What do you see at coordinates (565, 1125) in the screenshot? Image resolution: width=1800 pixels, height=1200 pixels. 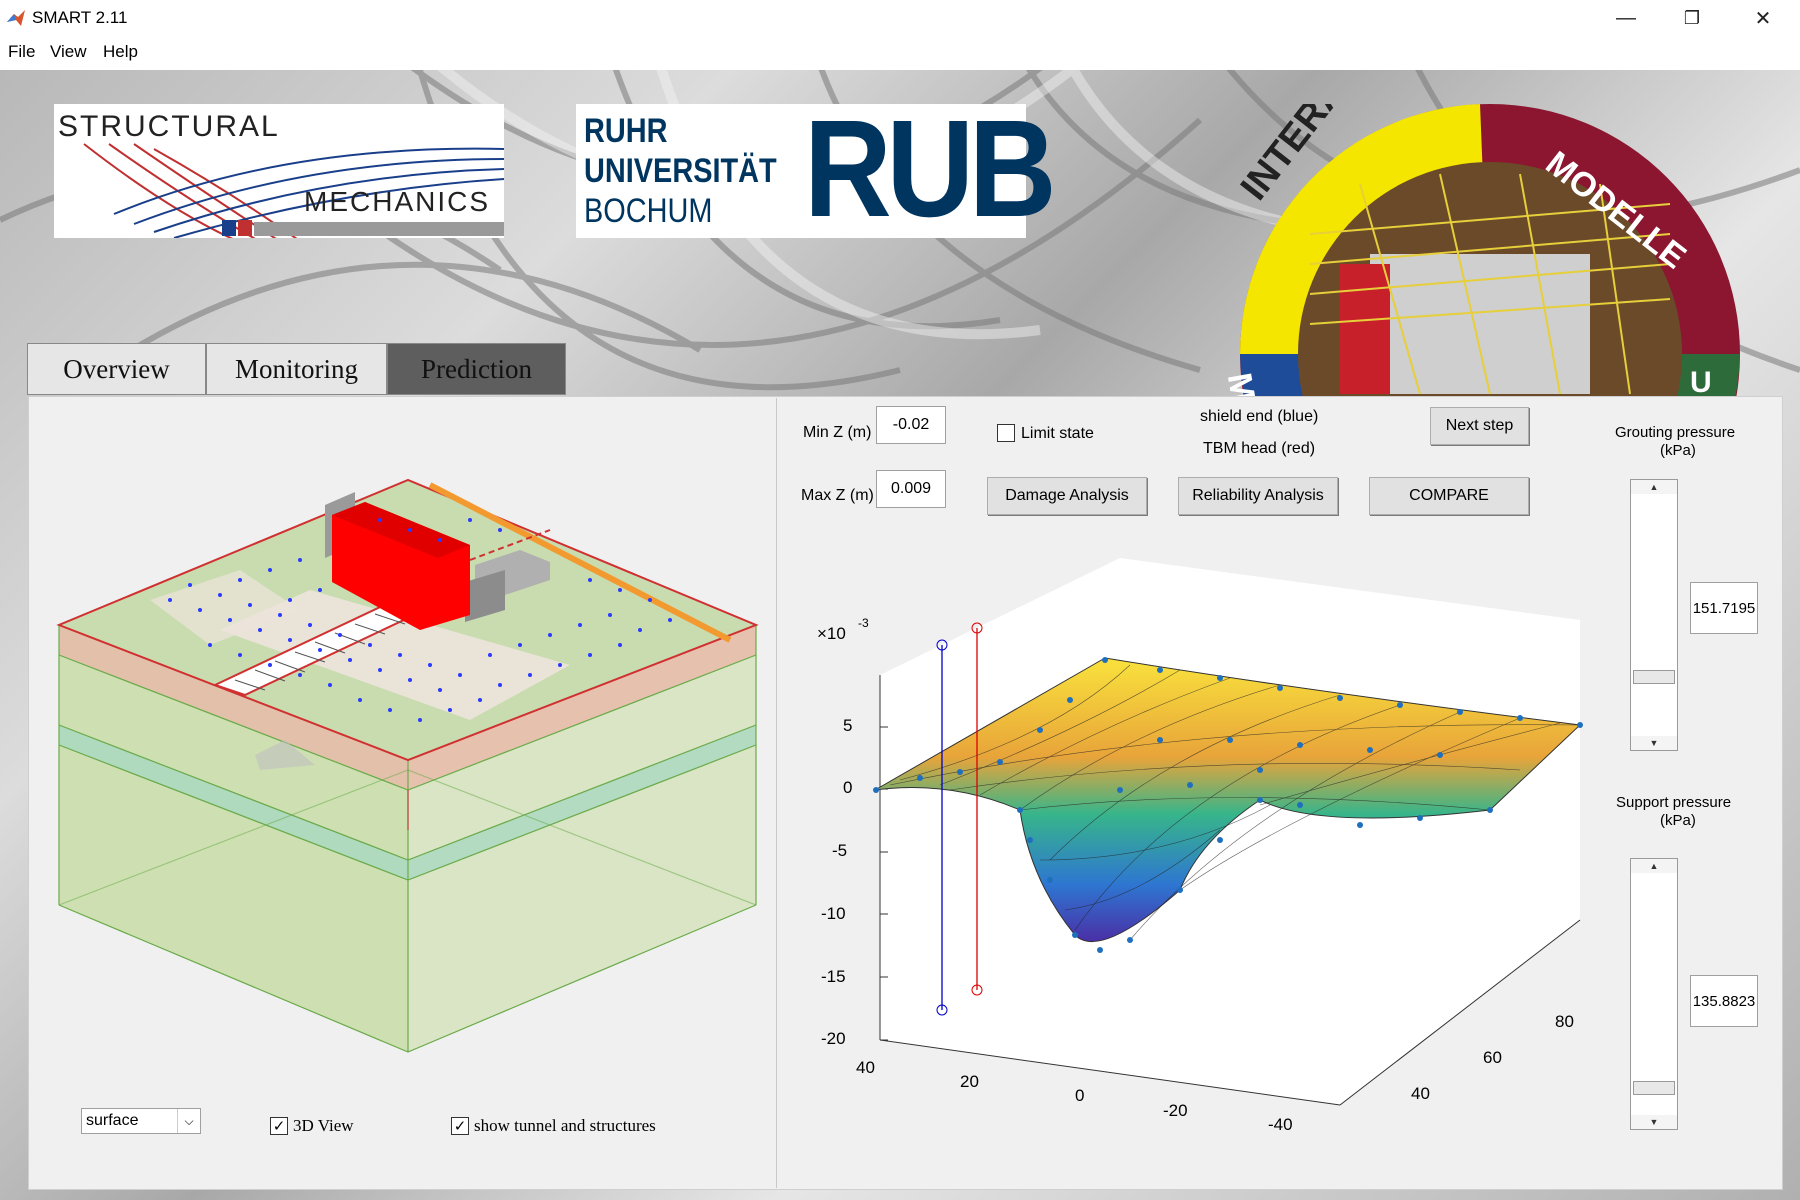 I see `show-tunnel-label: show tunnel and structures` at bounding box center [565, 1125].